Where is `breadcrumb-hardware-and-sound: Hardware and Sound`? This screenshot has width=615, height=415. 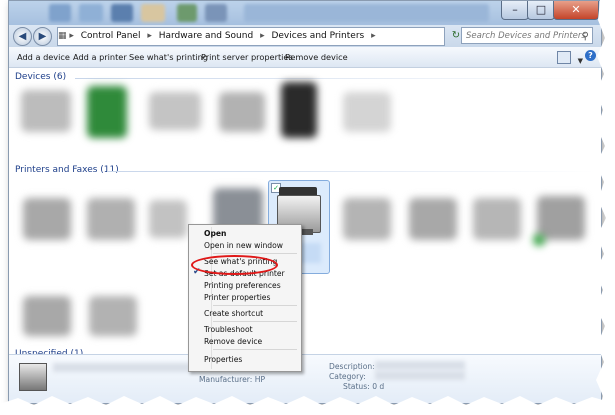 breadcrumb-hardware-and-sound: Hardware and Sound is located at coordinates (206, 36).